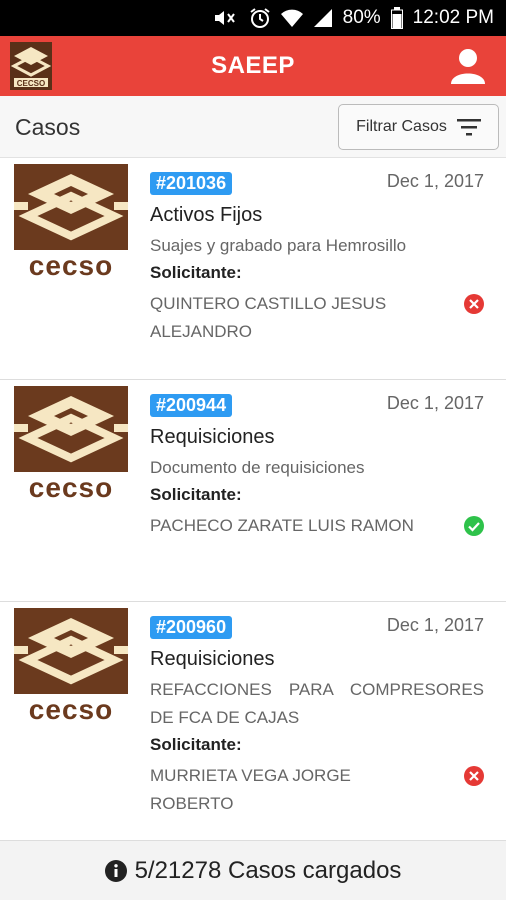  I want to click on filter-icon, so click(468, 127).